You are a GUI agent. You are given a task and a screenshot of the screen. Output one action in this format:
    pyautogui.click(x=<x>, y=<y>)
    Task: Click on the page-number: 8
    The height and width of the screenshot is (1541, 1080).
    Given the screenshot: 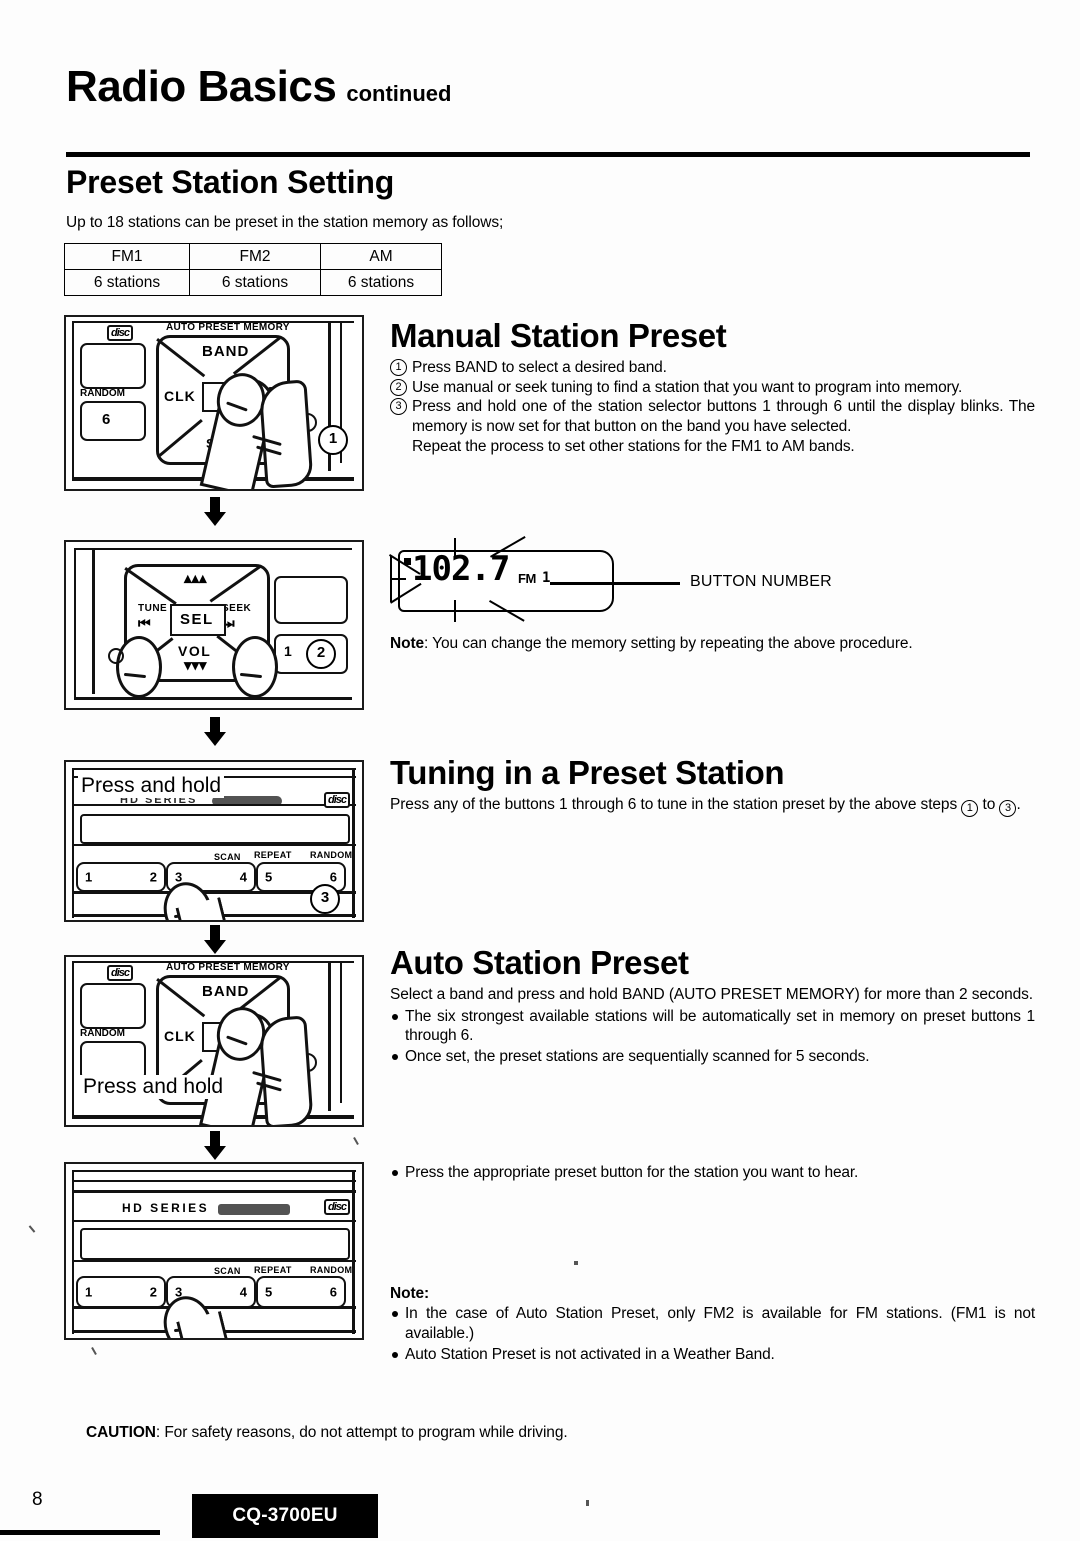 What is the action you would take?
    pyautogui.click(x=37, y=1499)
    